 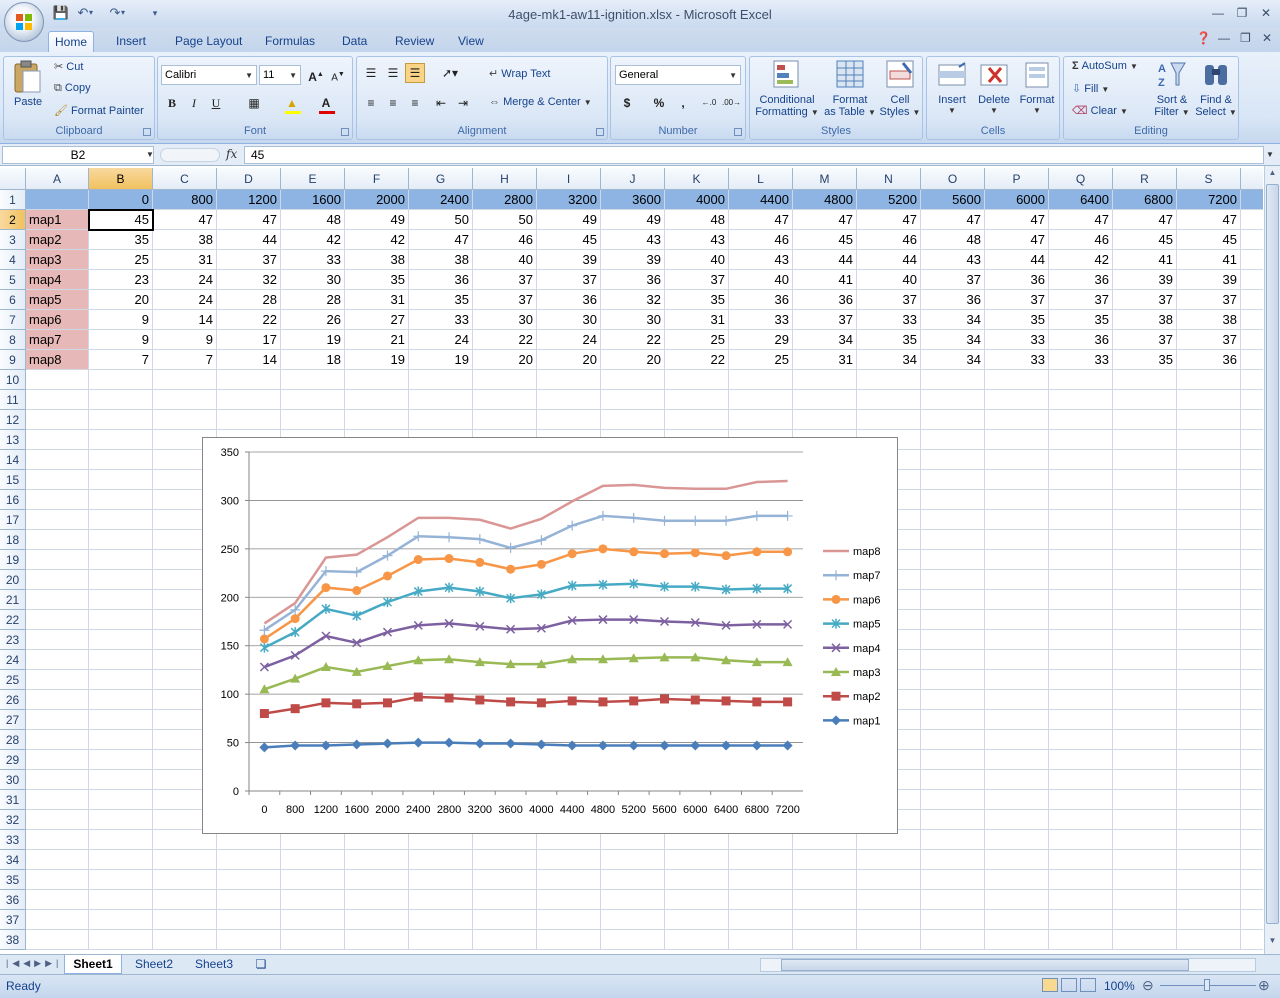 I want to click on row-header: 24, so click(x=13, y=660).